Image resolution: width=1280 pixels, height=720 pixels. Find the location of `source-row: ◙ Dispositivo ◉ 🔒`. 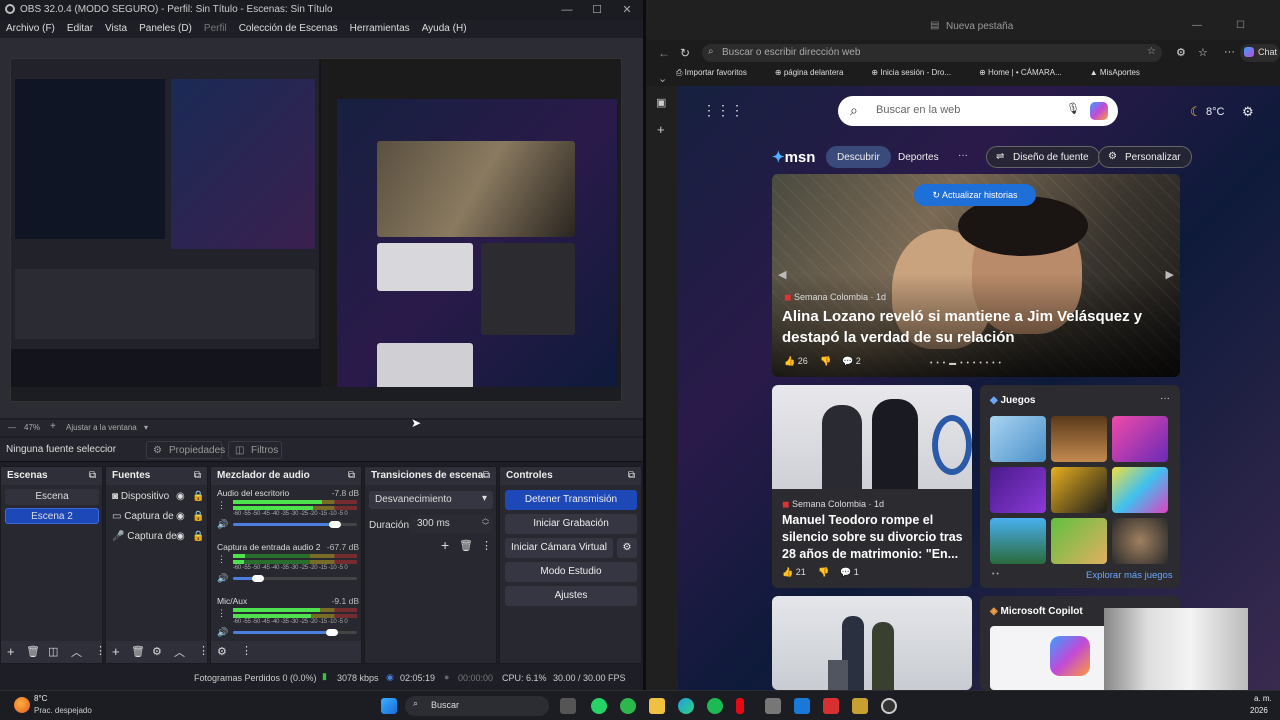

source-row: ◙ Dispositivo ◉ 🔒 is located at coordinates (158, 497).